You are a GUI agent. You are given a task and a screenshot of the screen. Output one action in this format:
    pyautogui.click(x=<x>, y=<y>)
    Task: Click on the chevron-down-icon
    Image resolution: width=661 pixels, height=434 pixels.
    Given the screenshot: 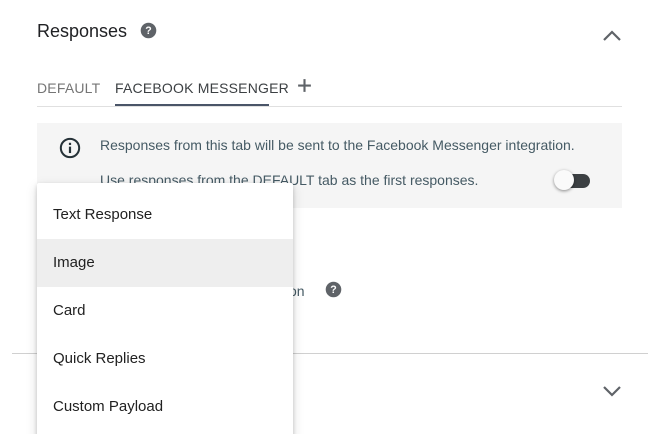 What is the action you would take?
    pyautogui.click(x=612, y=391)
    